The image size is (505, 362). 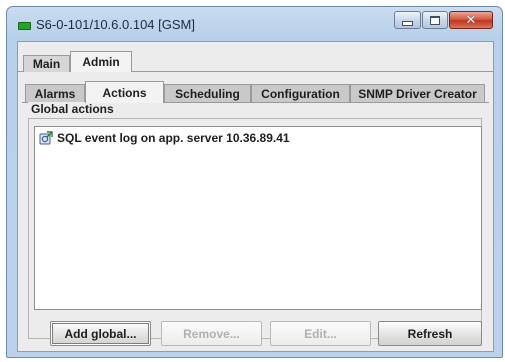 I want to click on tab-scheduling: Scheduling, so click(x=207, y=93).